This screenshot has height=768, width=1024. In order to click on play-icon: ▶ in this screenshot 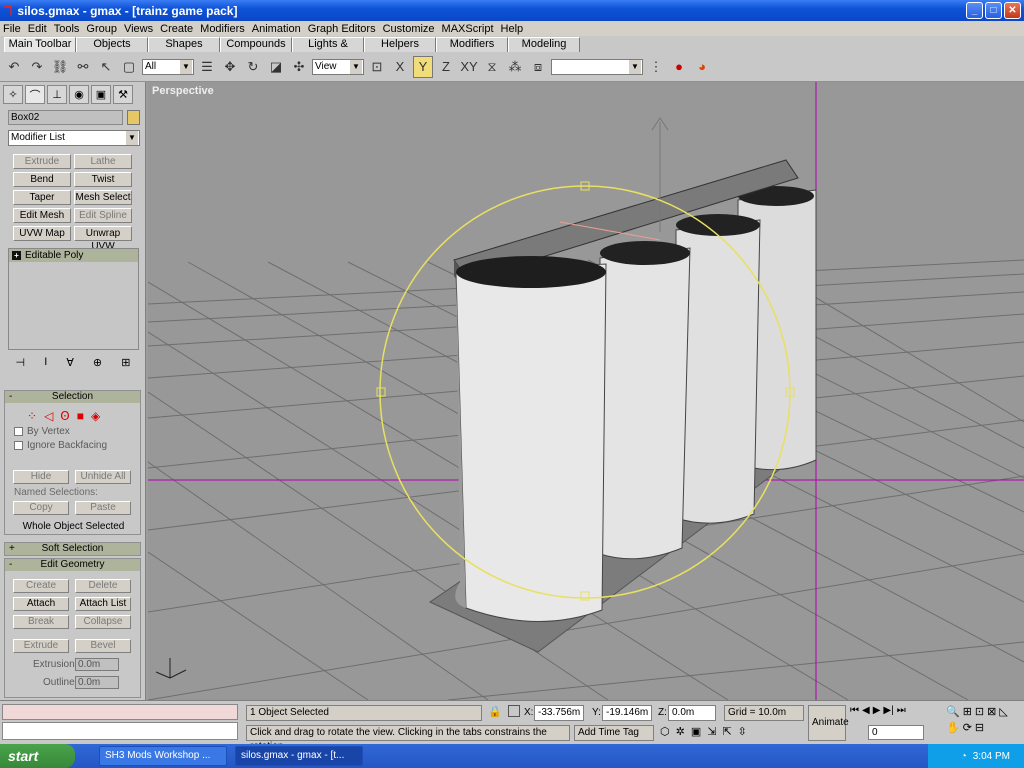, I will do `click(877, 710)`.